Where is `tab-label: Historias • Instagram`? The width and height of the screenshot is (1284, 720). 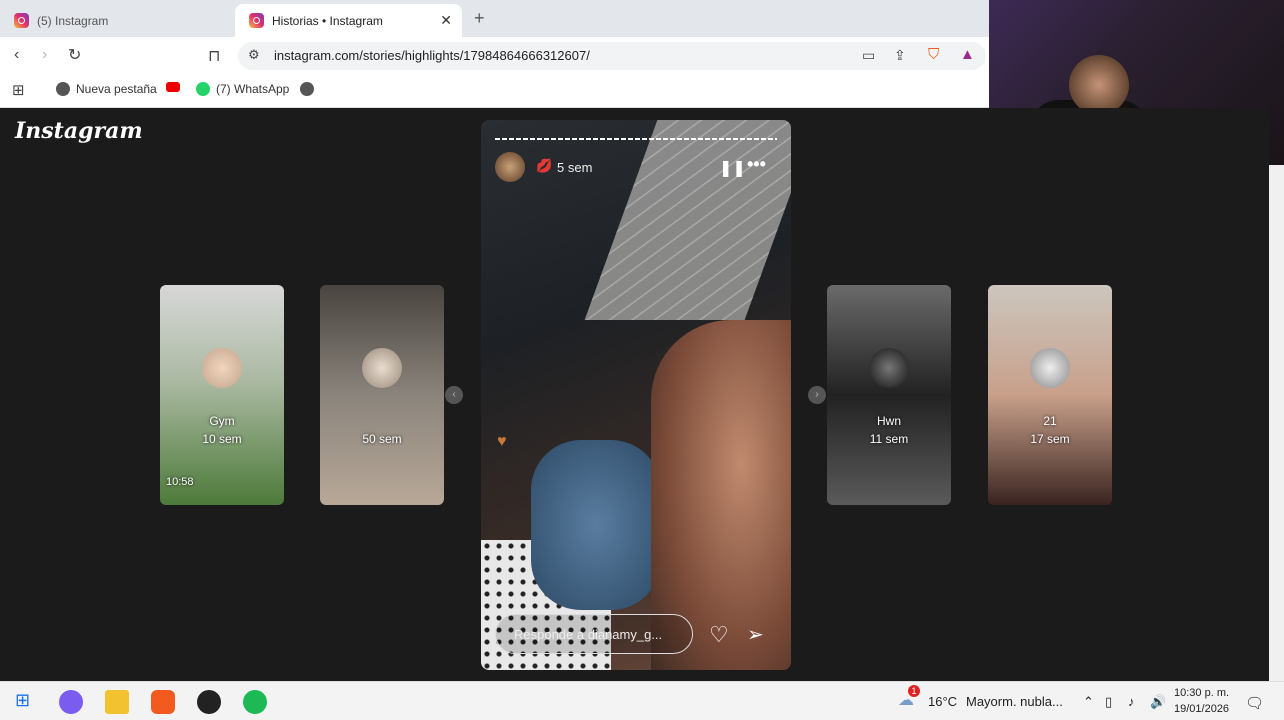
tab-label: Historias • Instagram is located at coordinates (327, 20).